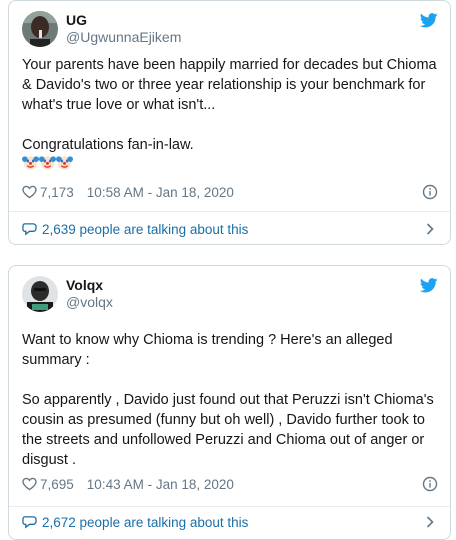 This screenshot has width=456, height=540. Describe the element at coordinates (123, 20) in the screenshot. I see `display-name: UG` at that location.